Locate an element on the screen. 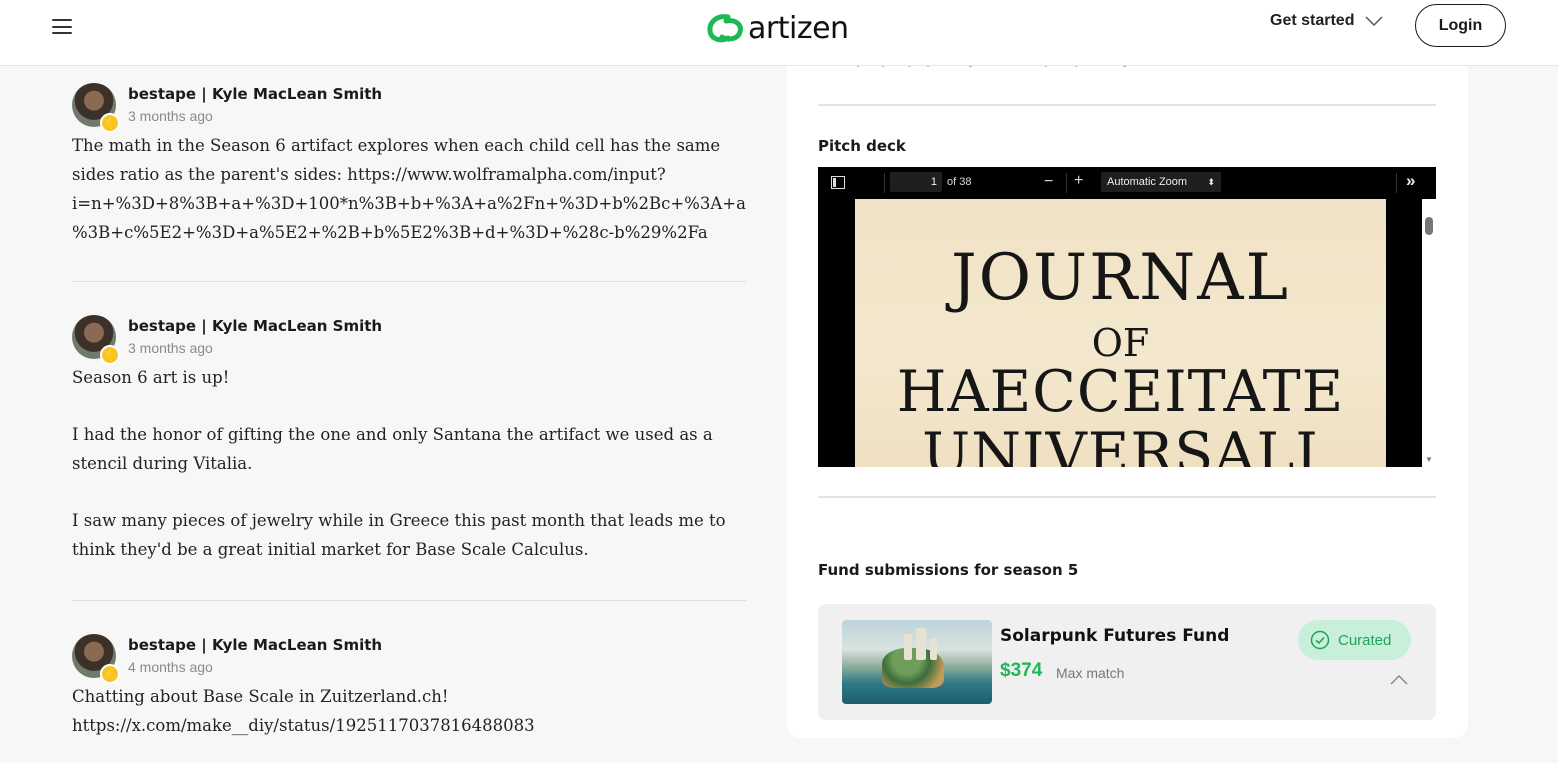 This screenshot has height=763, width=1558. curated-badge: Curated is located at coordinates (1354, 640).